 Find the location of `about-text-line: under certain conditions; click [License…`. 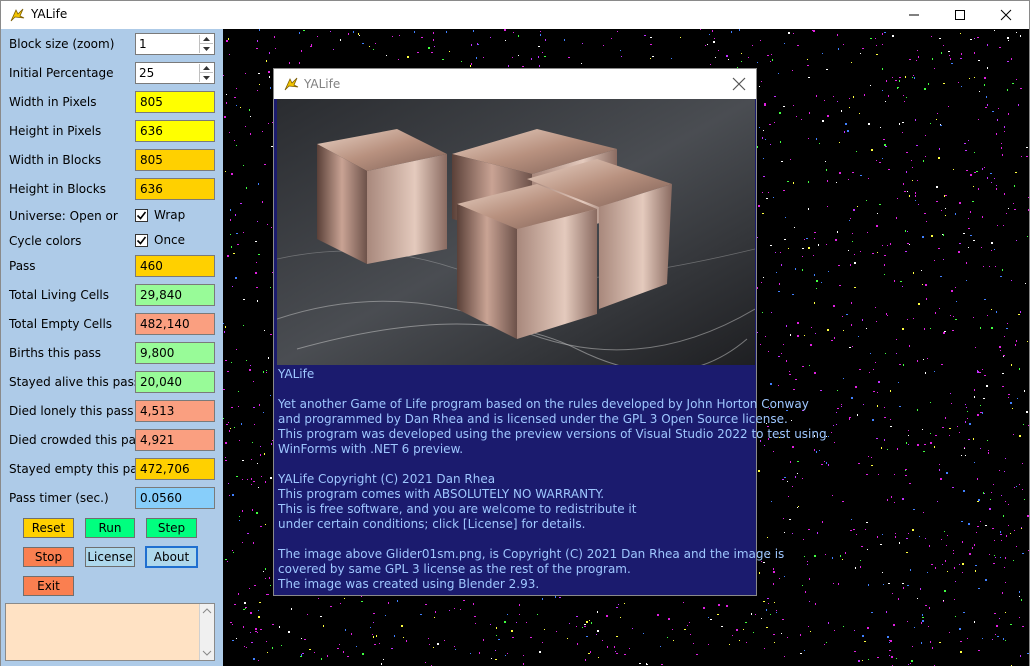

about-text-line: under certain conditions; click [License… is located at coordinates (432, 524).